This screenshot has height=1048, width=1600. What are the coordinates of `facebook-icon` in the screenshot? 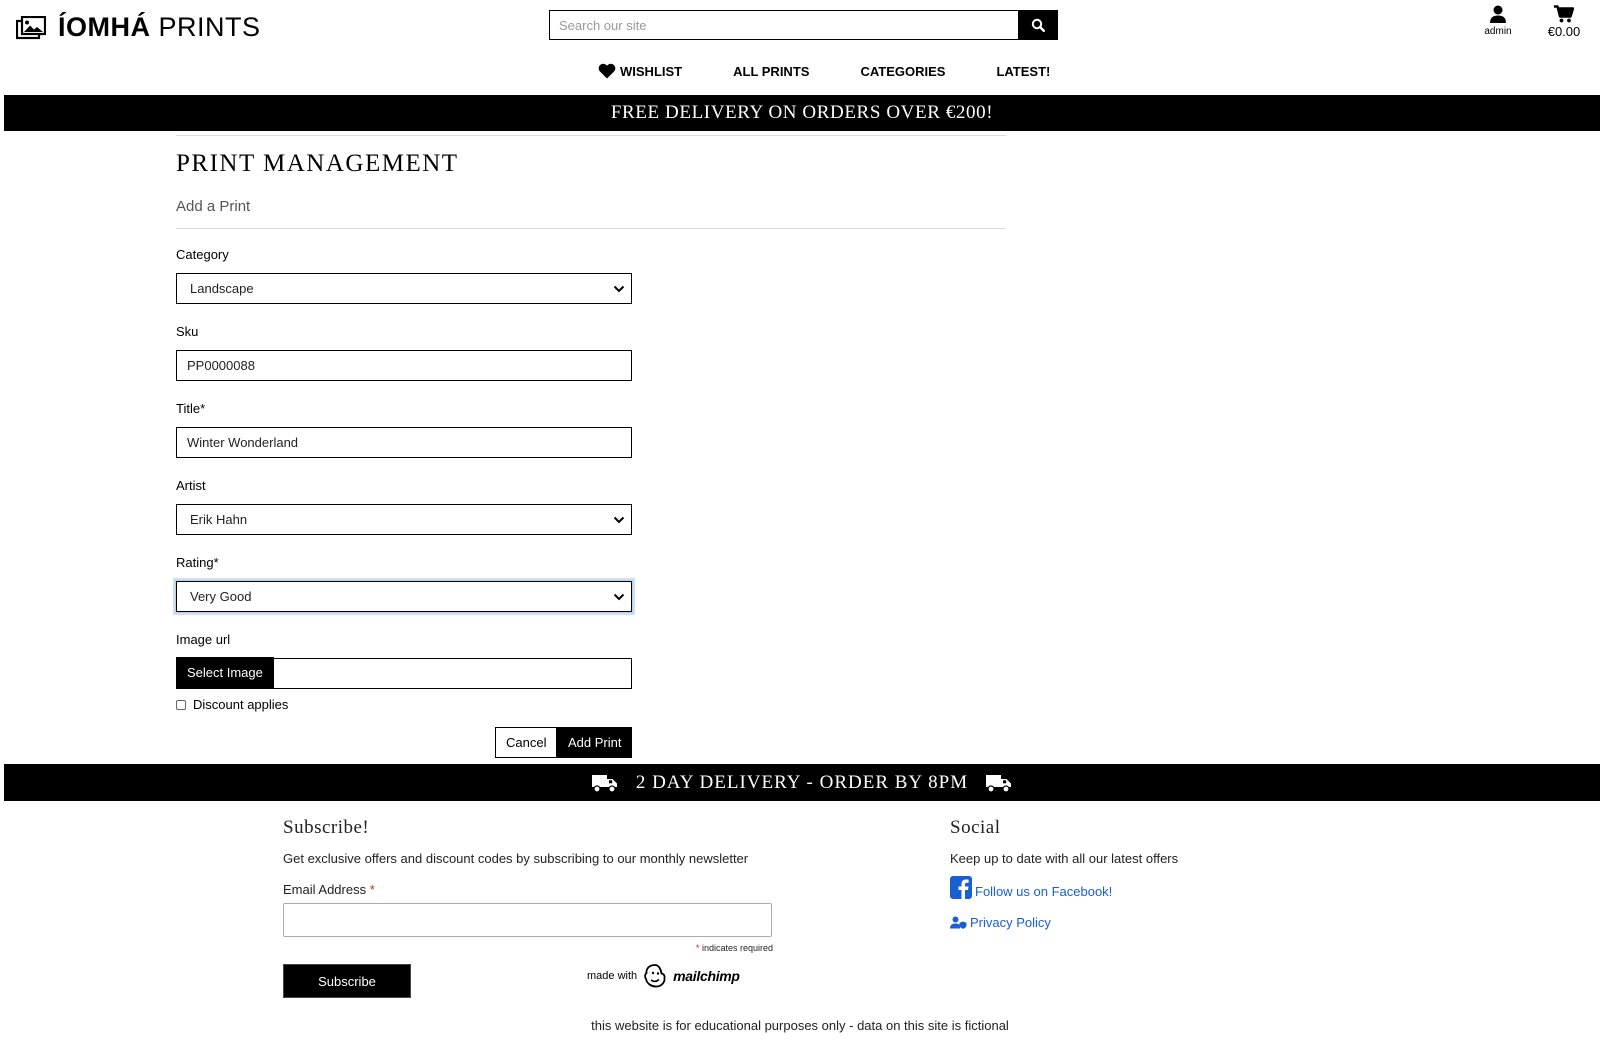 It's located at (961, 887).